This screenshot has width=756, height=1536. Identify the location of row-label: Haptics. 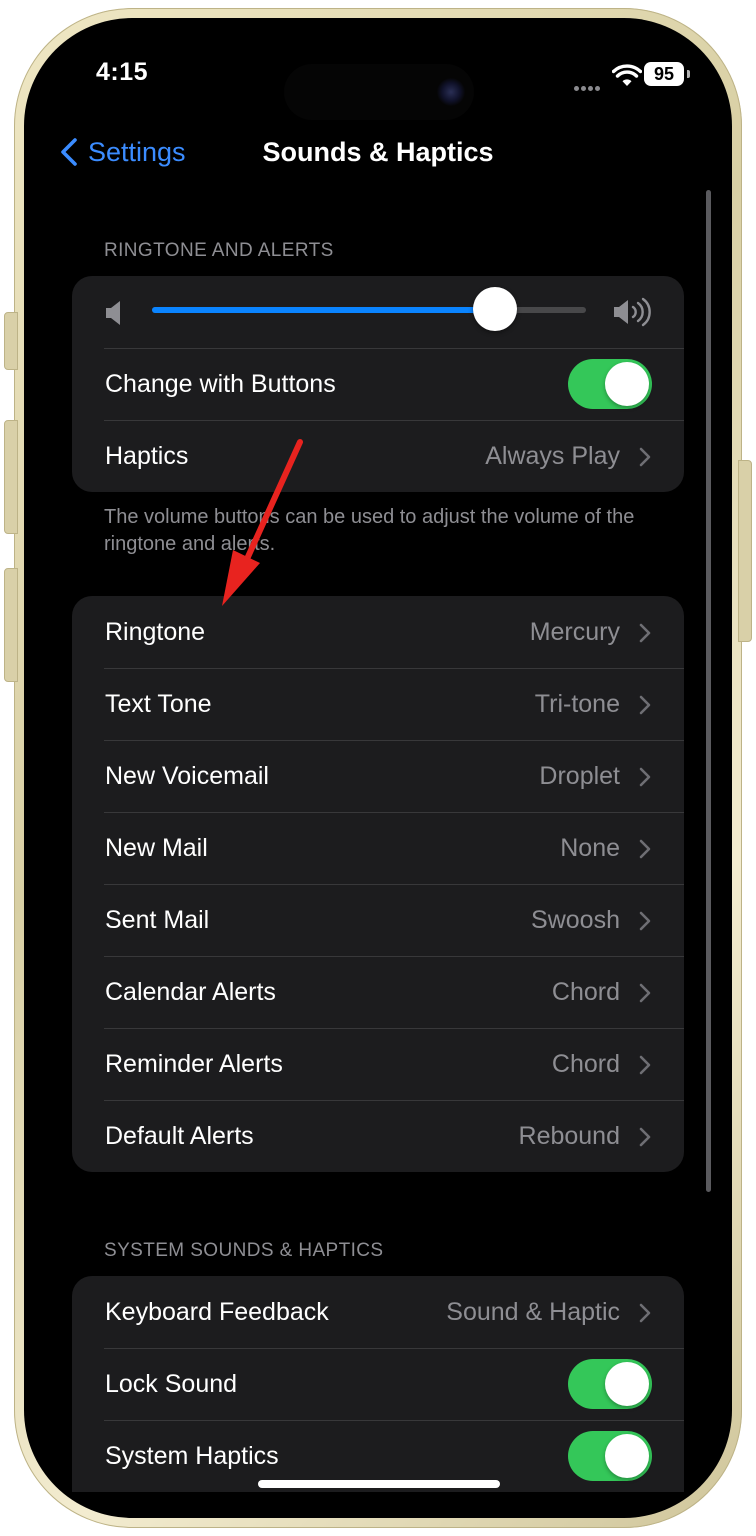
(147, 455).